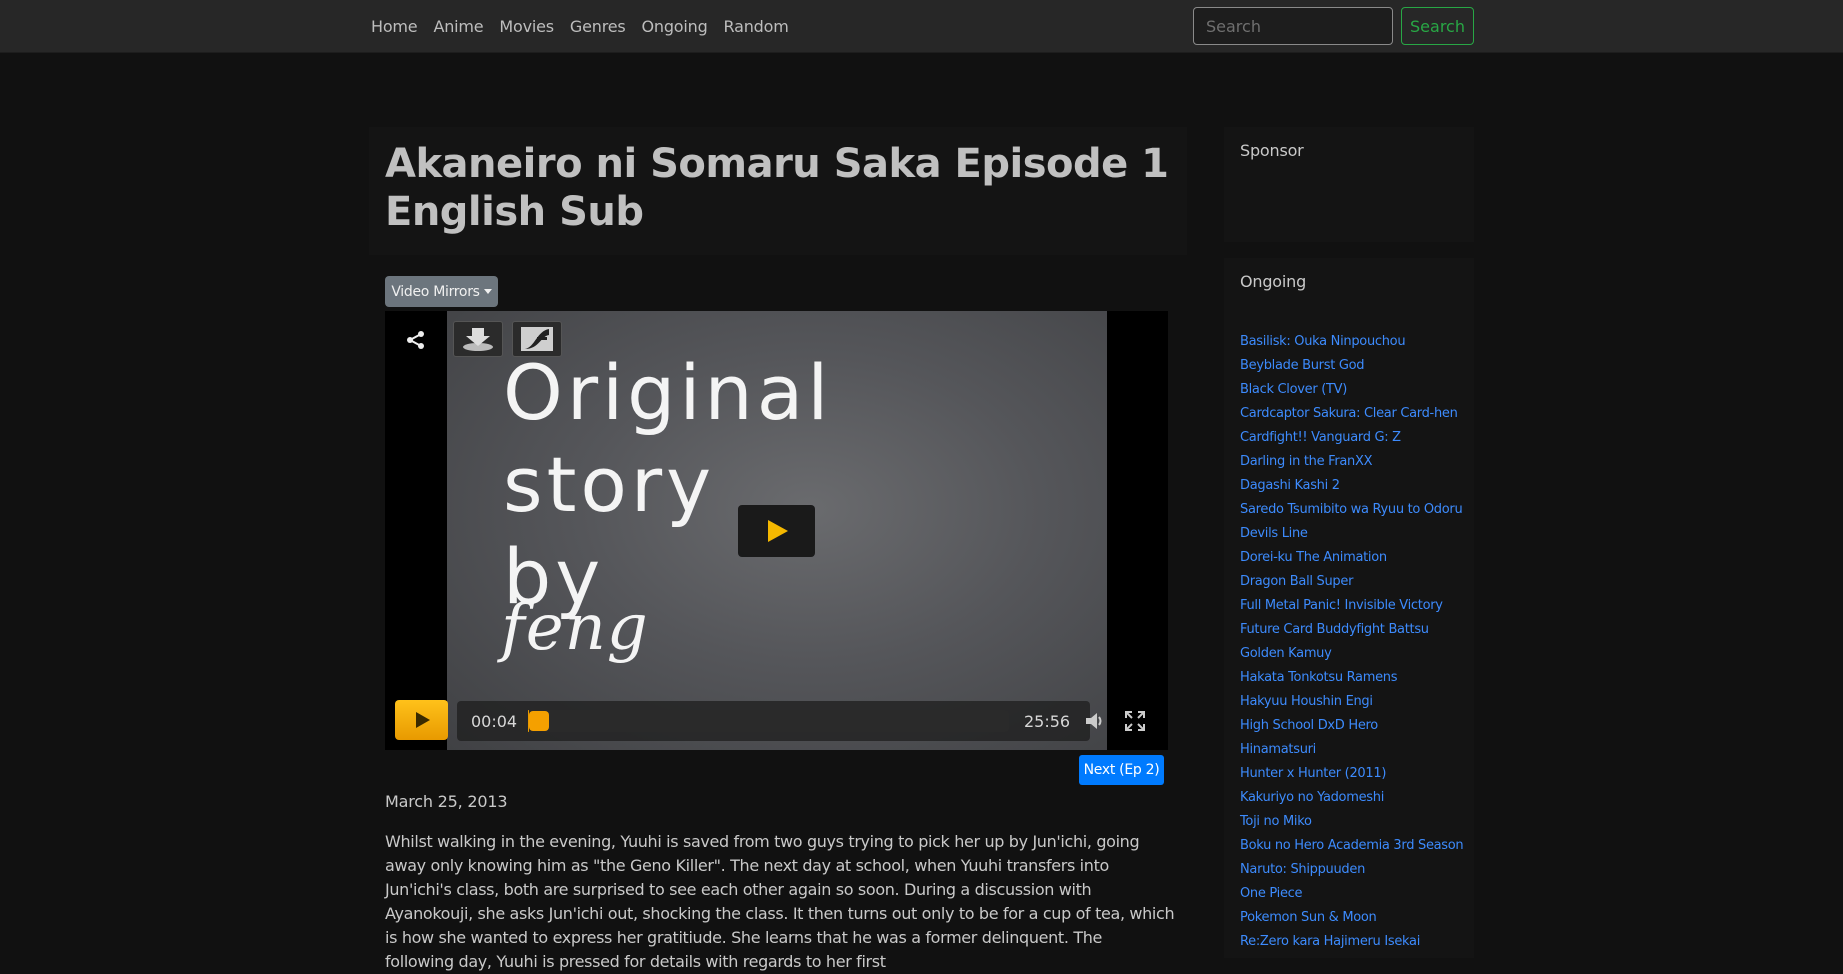  What do you see at coordinates (1306, 461) in the screenshot?
I see `ongoing-anime-link: Darling in the FranXX` at bounding box center [1306, 461].